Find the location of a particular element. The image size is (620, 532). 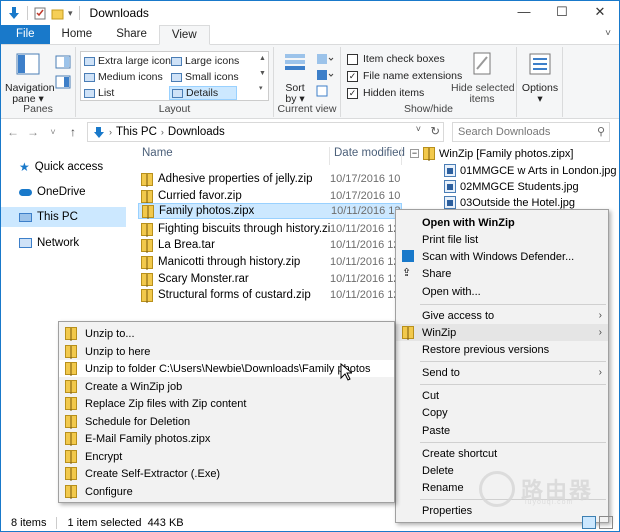

submenu-arrow-icon: › is located at coordinates (600, 372).